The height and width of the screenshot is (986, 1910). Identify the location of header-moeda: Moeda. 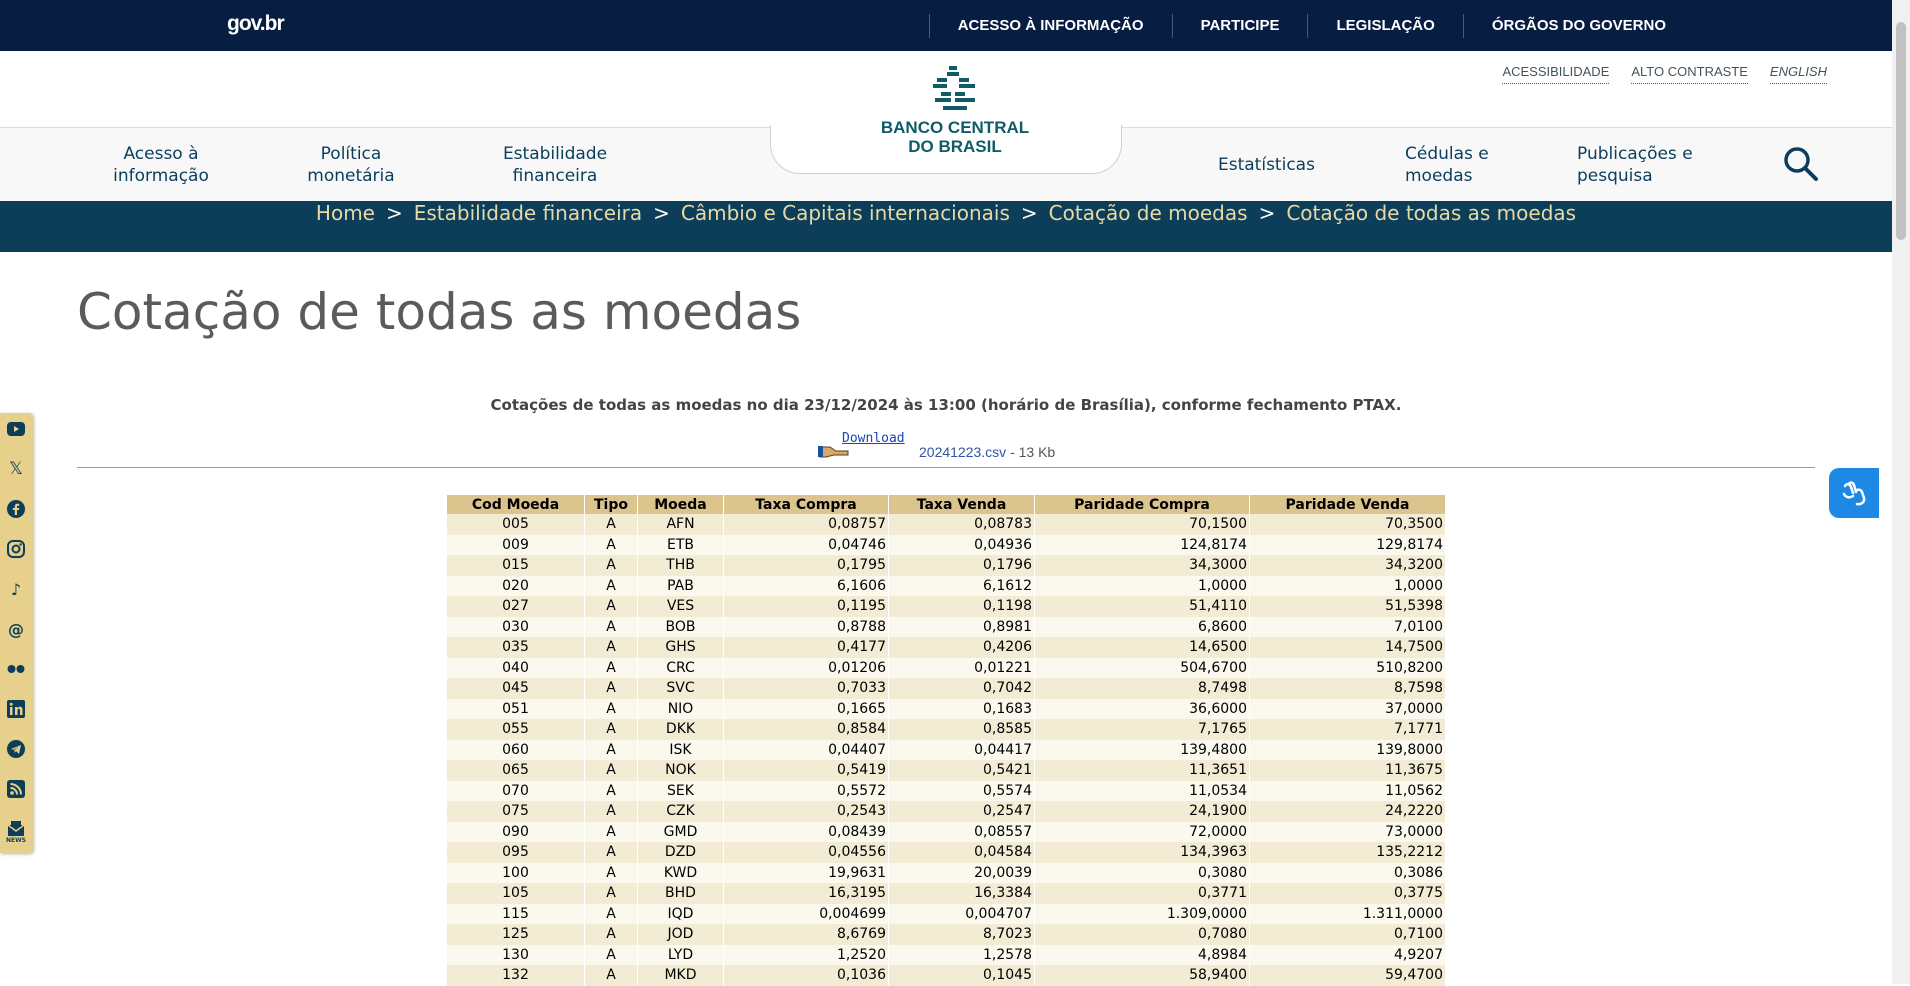
(680, 504).